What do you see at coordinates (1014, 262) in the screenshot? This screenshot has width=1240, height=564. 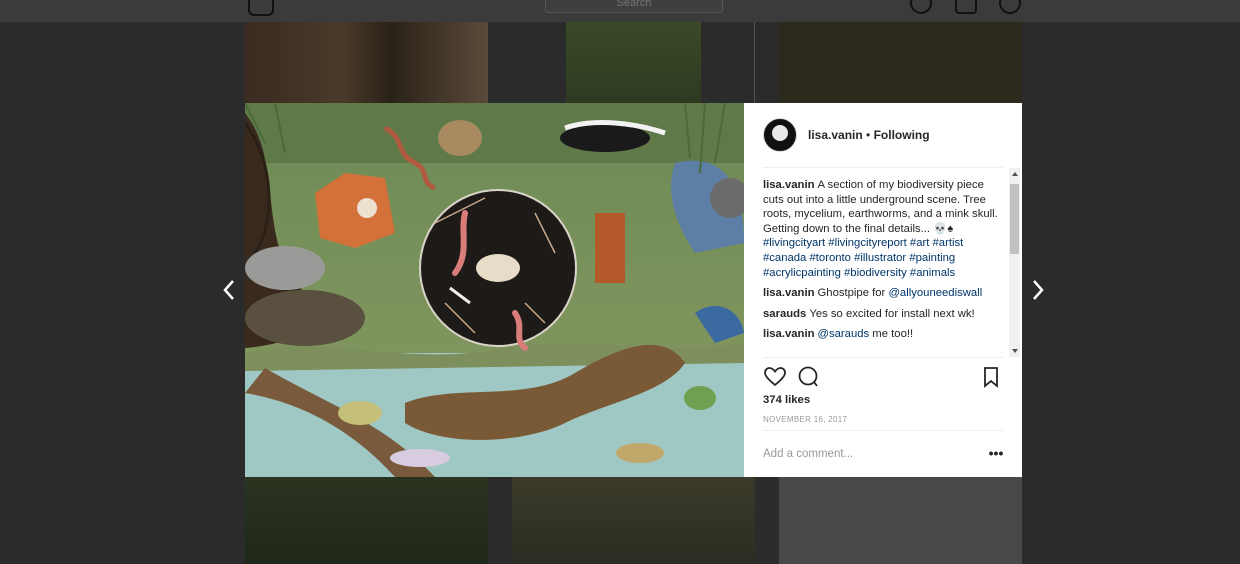 I see `comments-scrollbar` at bounding box center [1014, 262].